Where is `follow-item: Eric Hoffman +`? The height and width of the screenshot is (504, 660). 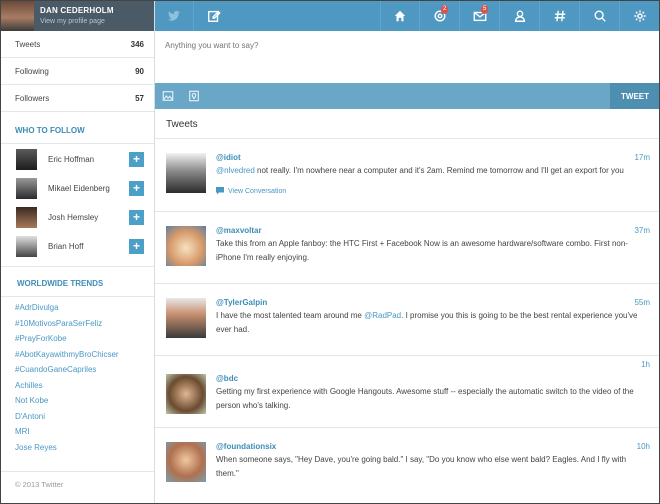
follow-item: Eric Hoffman + is located at coordinates (77, 159).